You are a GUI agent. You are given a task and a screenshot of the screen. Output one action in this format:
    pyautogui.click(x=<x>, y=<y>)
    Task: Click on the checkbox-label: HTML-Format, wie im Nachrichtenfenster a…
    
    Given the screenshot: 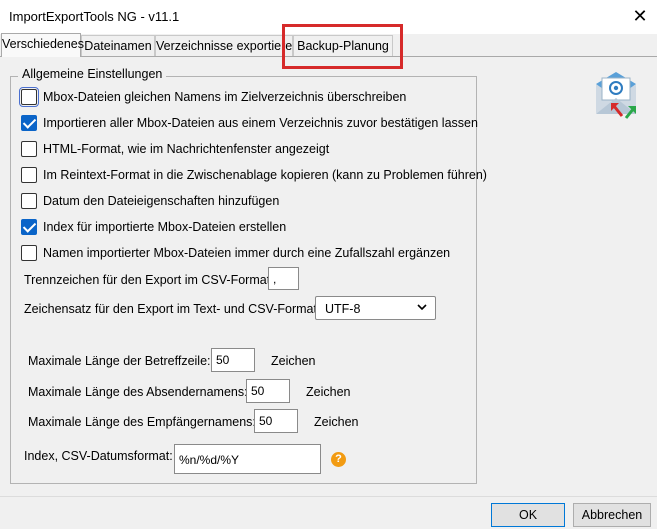 What is the action you would take?
    pyautogui.click(x=186, y=149)
    